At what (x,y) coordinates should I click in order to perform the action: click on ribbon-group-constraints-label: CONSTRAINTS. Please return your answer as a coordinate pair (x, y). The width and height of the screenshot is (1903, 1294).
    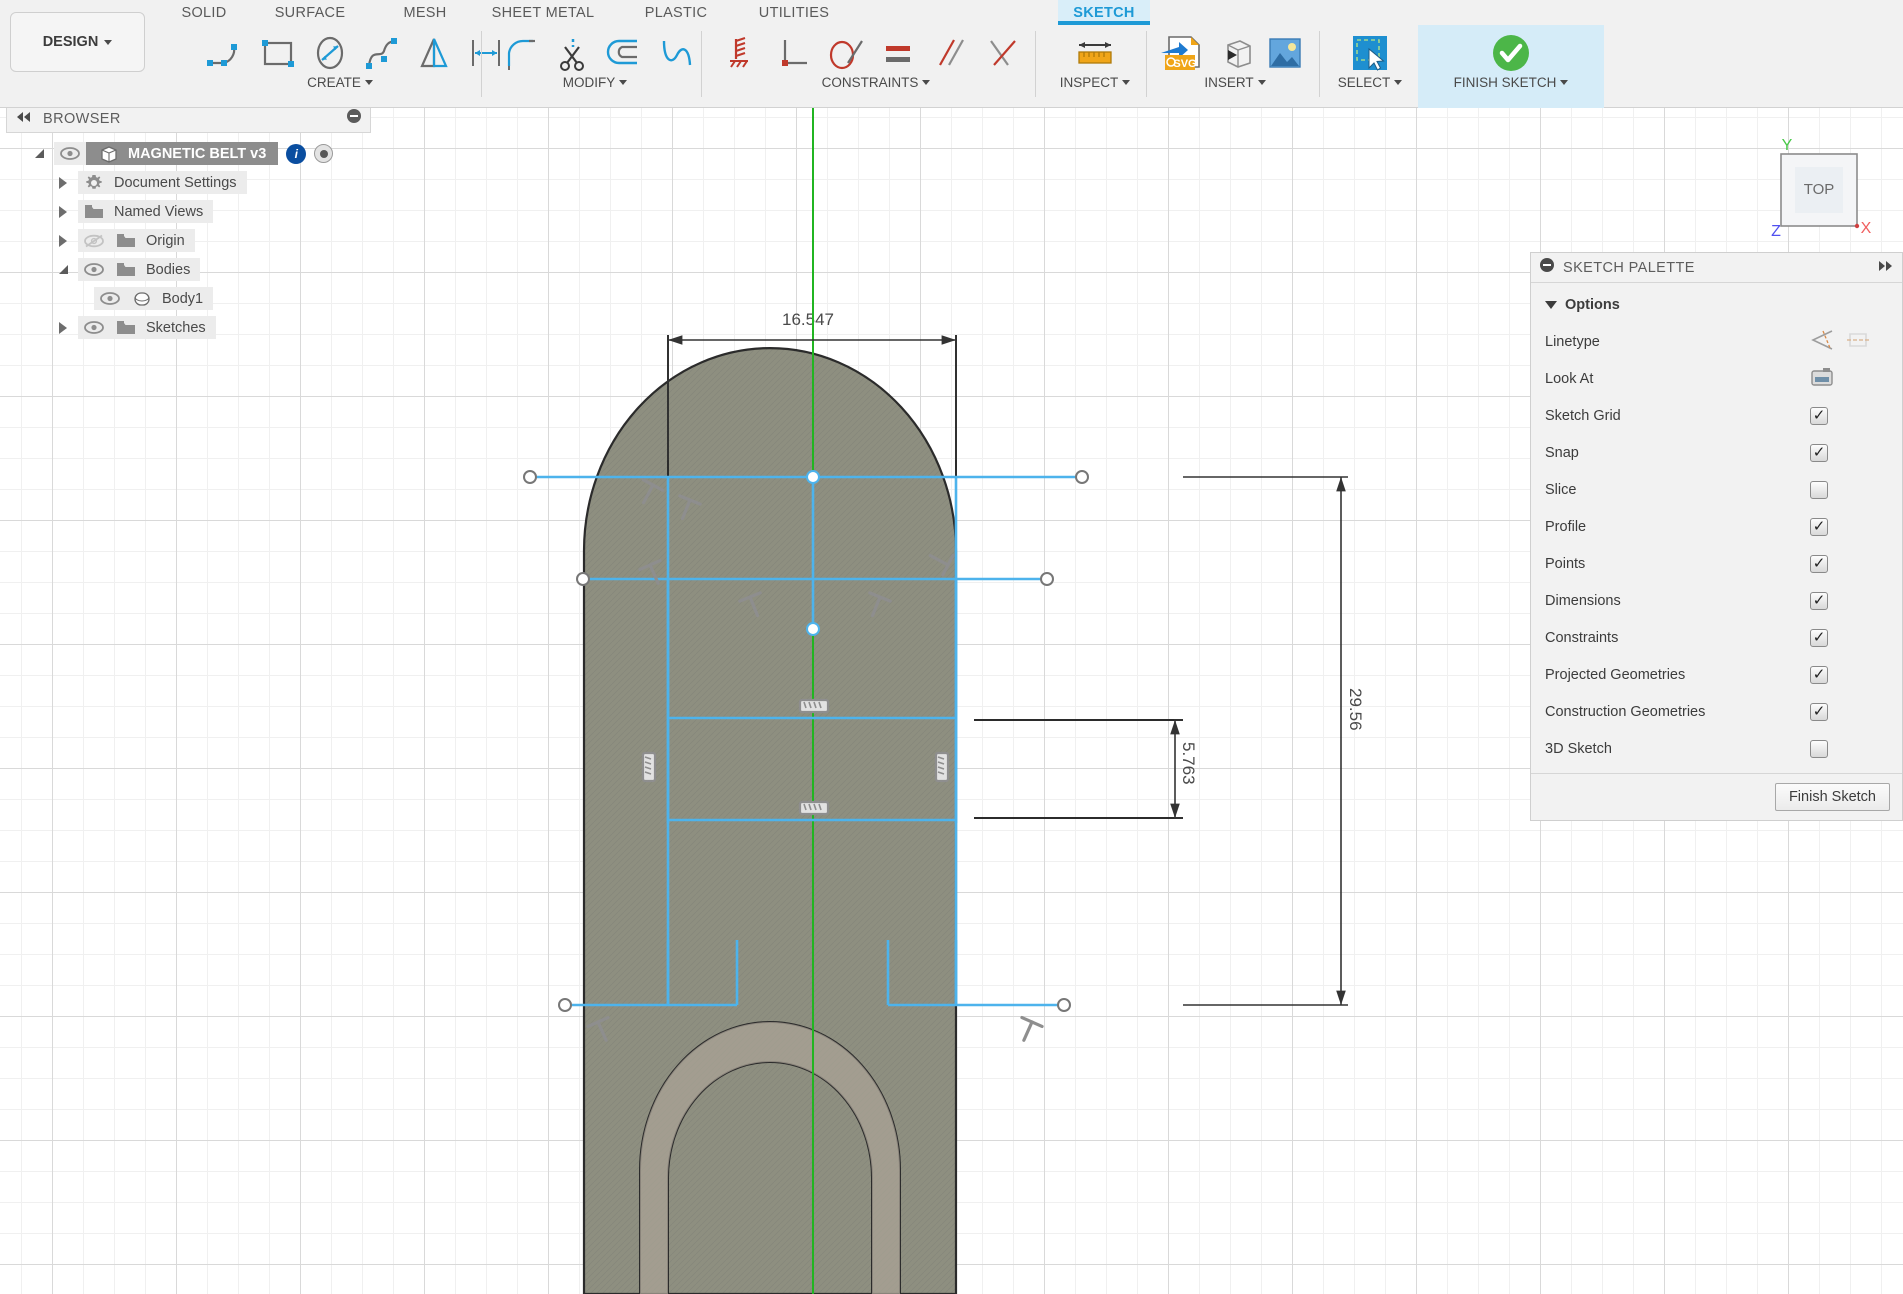
    Looking at the image, I should click on (876, 82).